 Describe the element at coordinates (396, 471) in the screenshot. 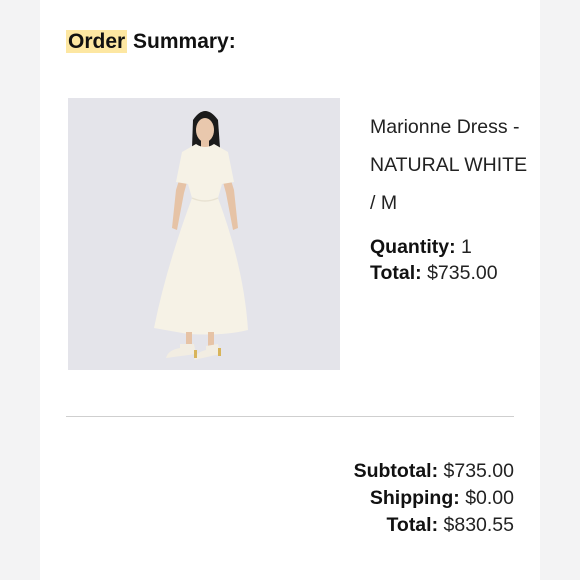

I see `subtotal-label: Subtotal:` at that location.